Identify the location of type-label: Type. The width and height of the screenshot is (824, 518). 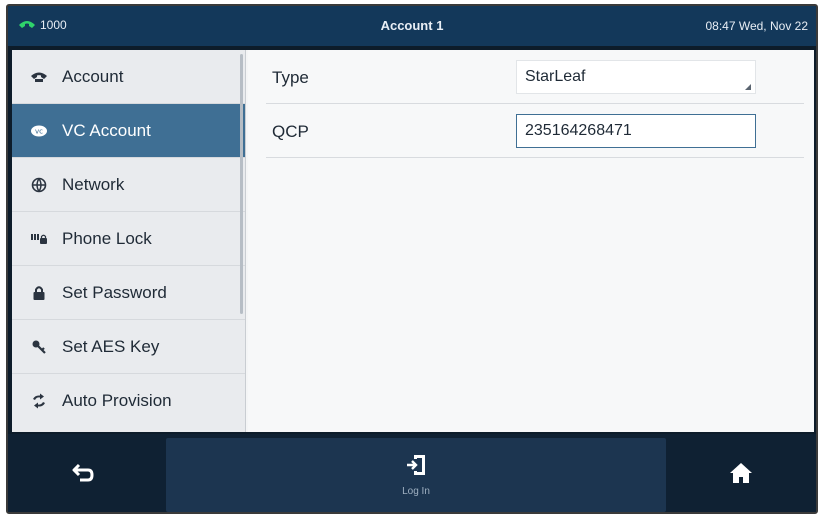
(290, 77).